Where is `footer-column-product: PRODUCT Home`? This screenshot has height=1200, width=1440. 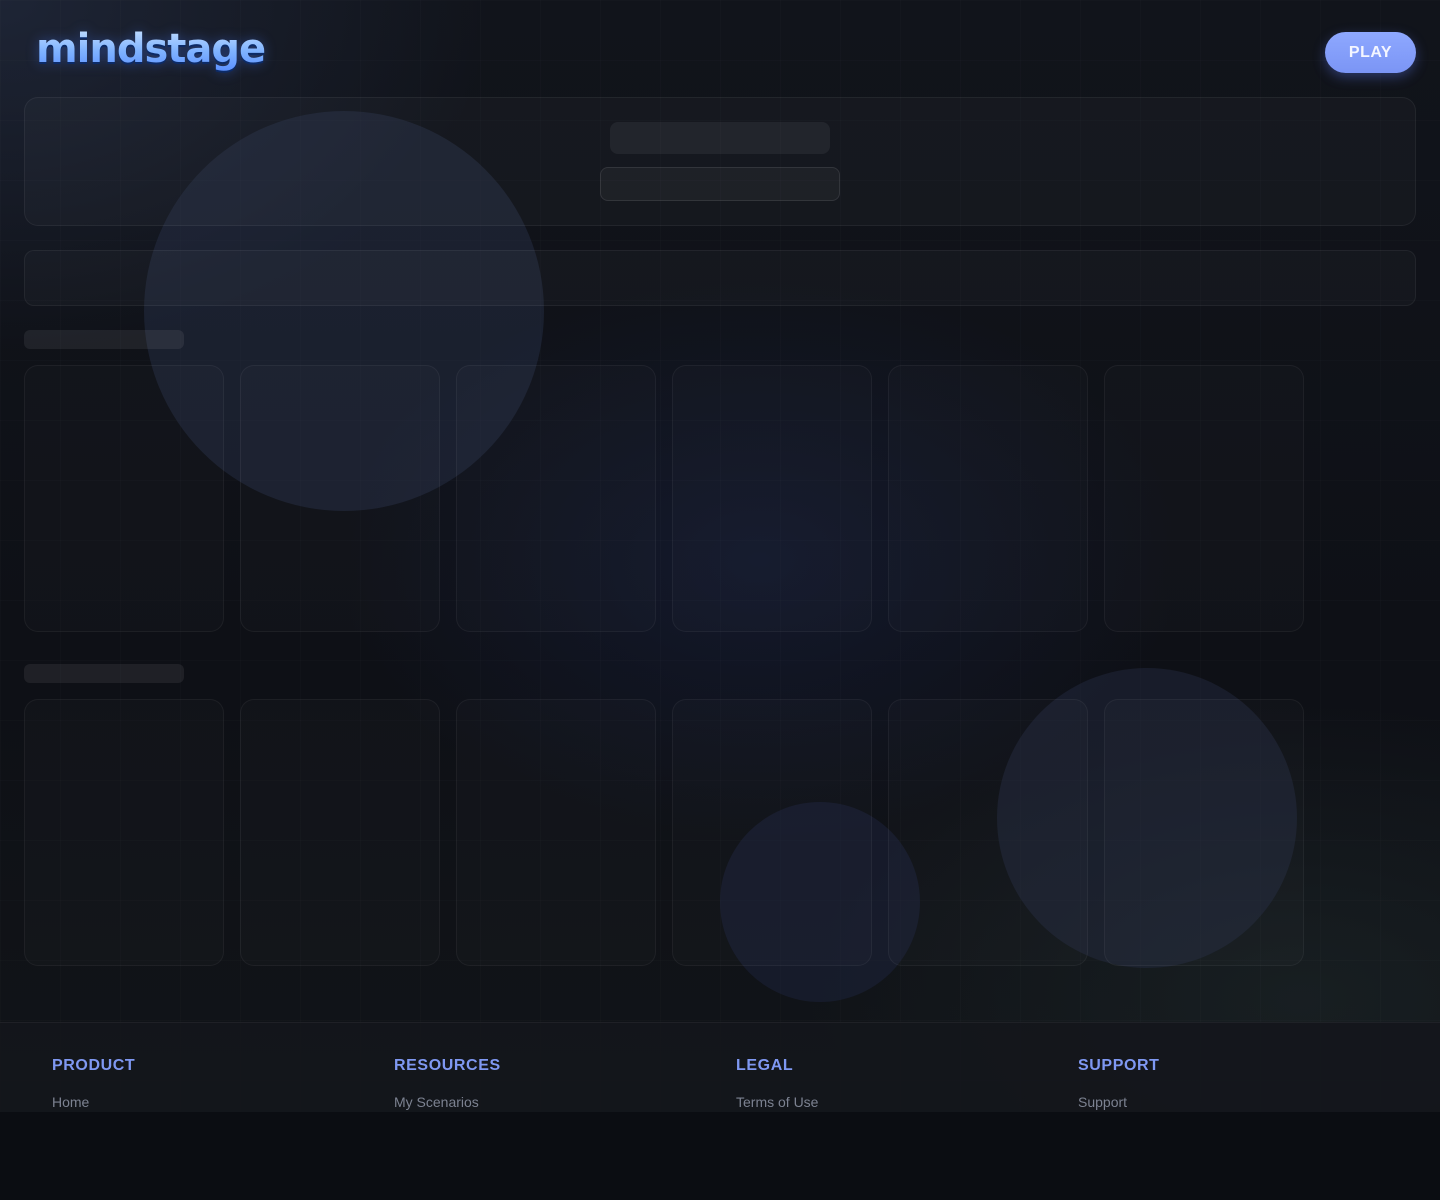
footer-column-product: PRODUCT Home is located at coordinates (93, 1083).